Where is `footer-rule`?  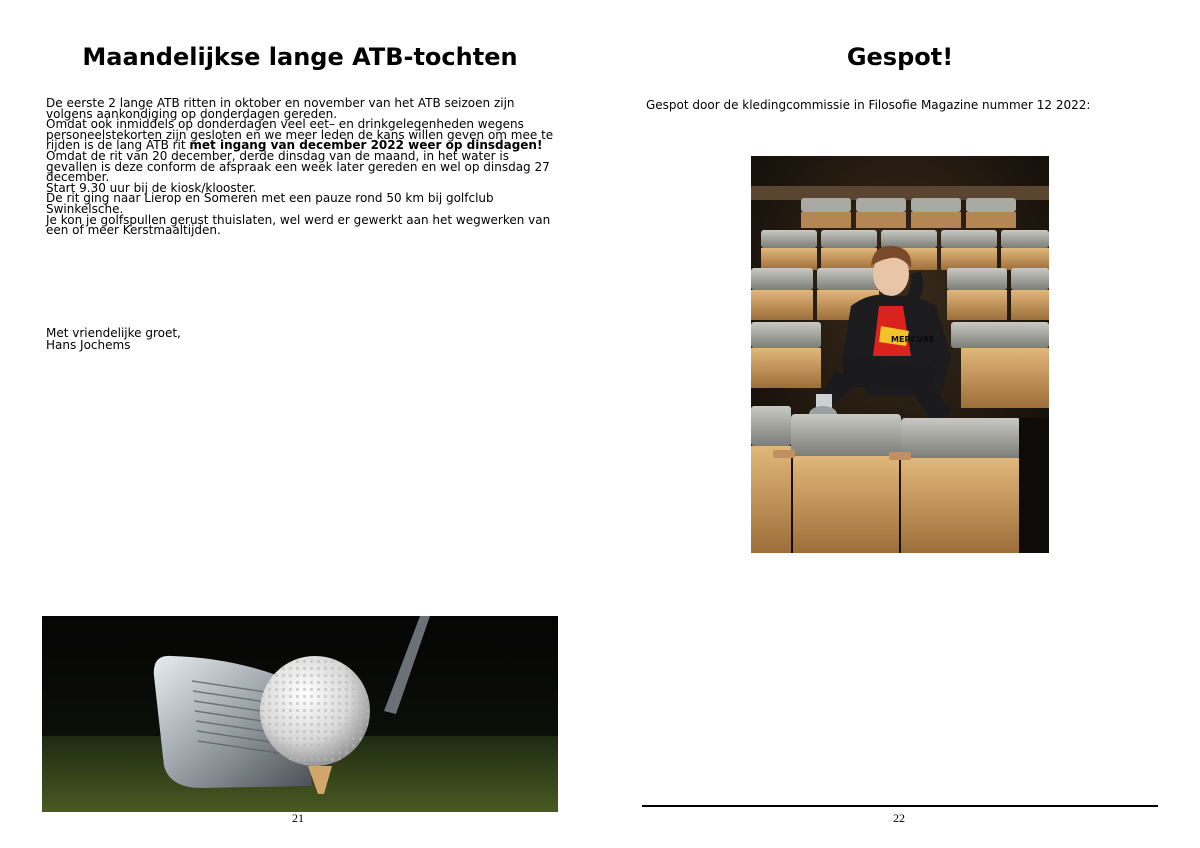
footer-rule is located at coordinates (900, 806).